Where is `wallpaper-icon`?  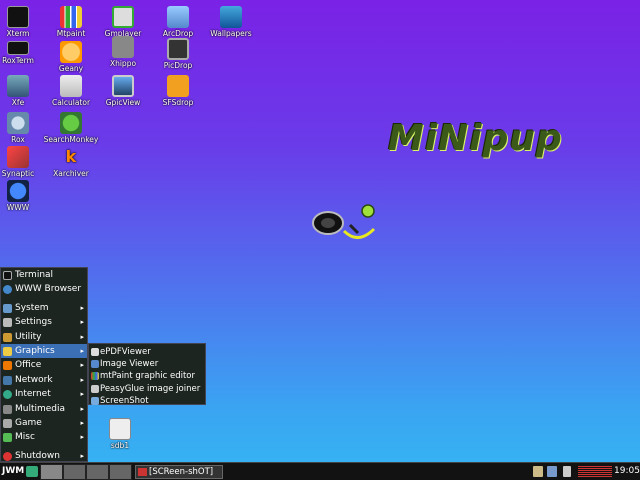 wallpaper-icon is located at coordinates (231, 17).